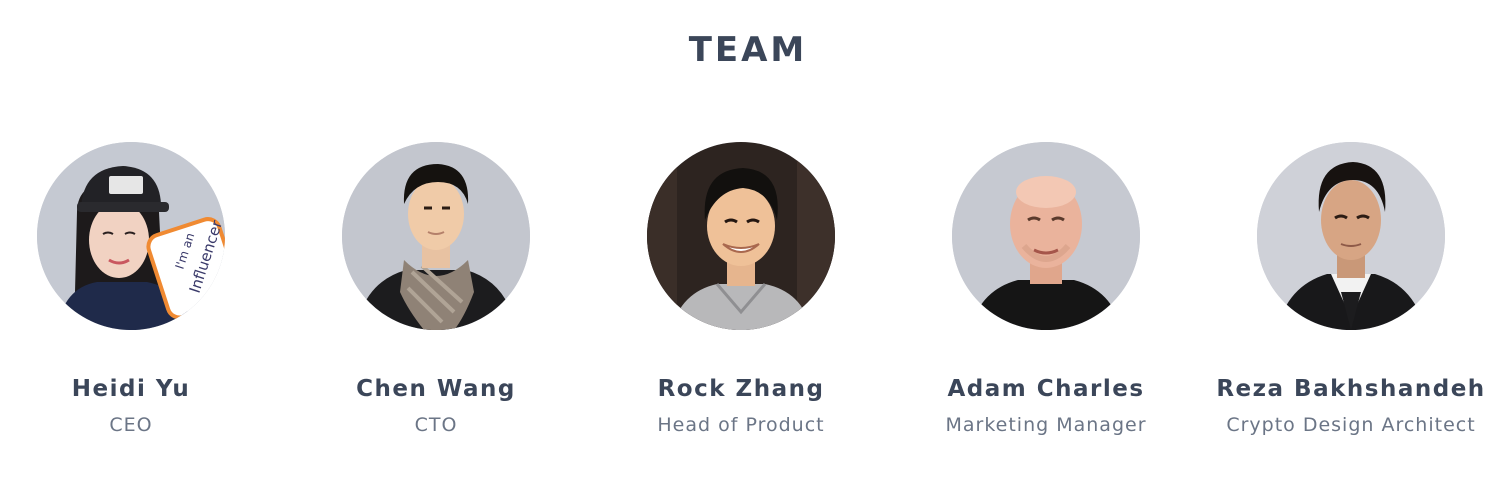 The width and height of the screenshot is (1496, 495). What do you see at coordinates (436, 425) in the screenshot?
I see `member-role: CTO` at bounding box center [436, 425].